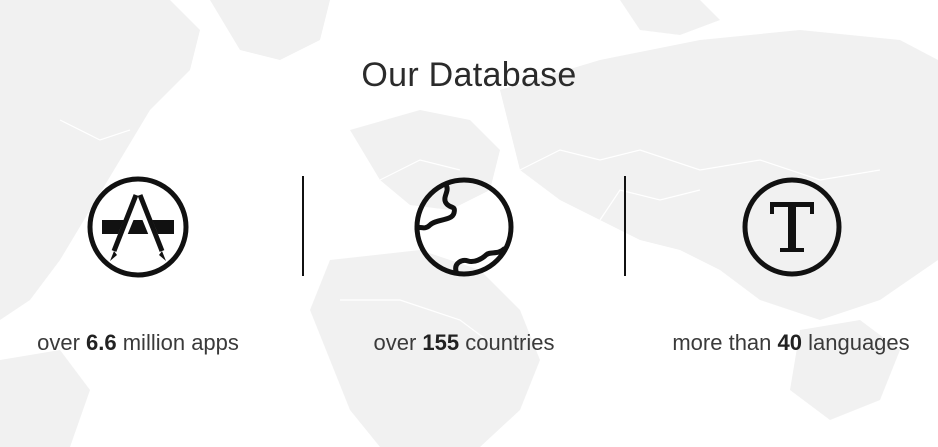 The image size is (938, 447). I want to click on stat-apps: over 6.6 million apps, so click(151, 270).